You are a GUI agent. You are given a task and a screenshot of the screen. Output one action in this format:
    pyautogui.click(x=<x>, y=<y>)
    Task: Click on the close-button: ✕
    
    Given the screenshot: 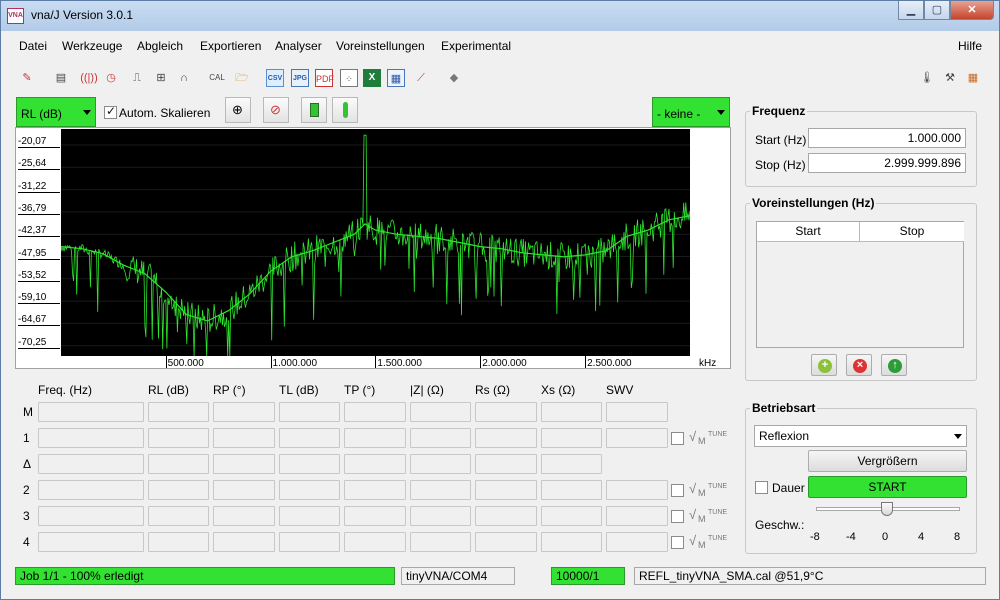 What is the action you would take?
    pyautogui.click(x=972, y=10)
    